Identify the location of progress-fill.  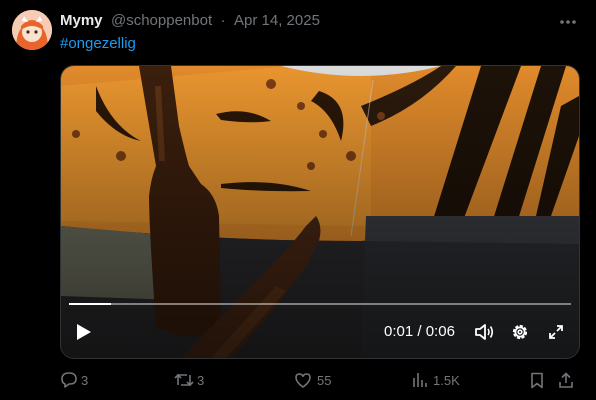
(90, 304).